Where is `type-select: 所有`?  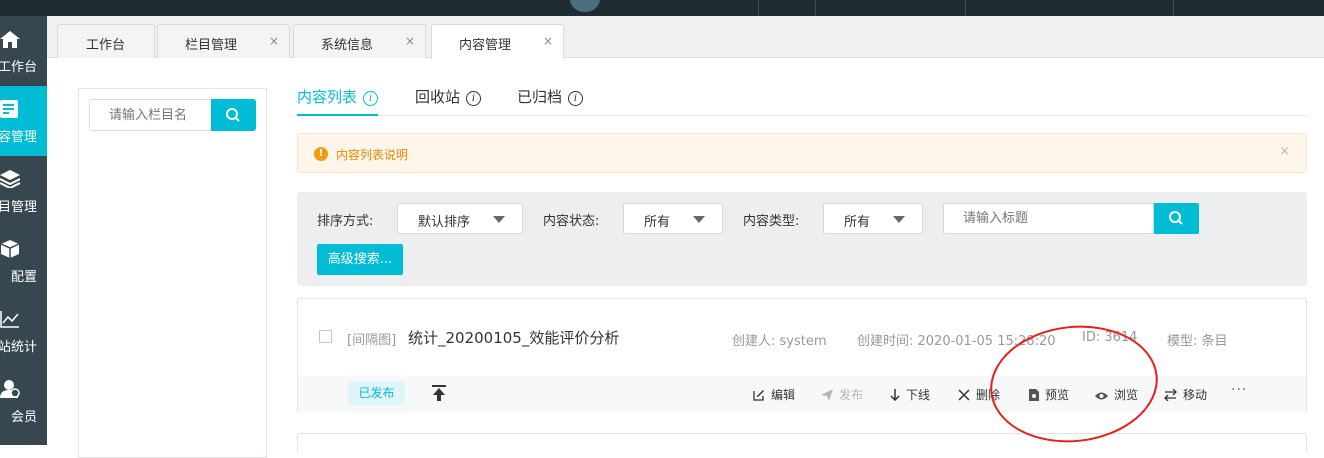
type-select: 所有 is located at coordinates (873, 218).